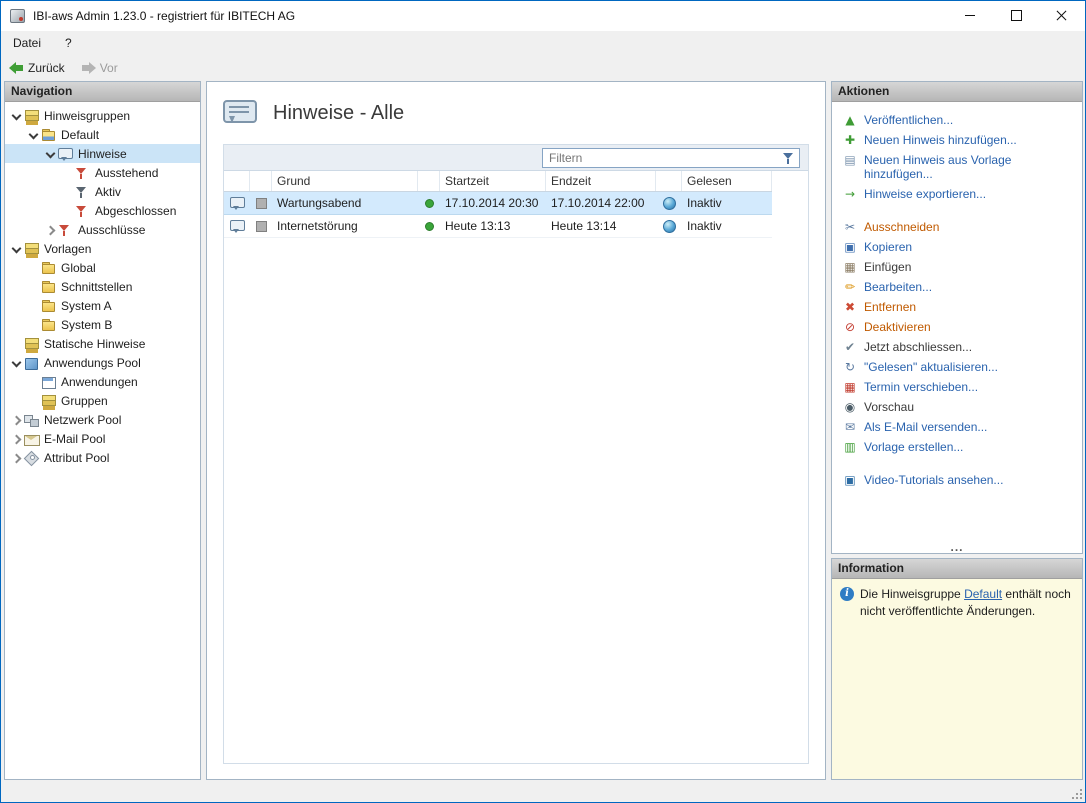 This screenshot has height=803, width=1086. I want to click on column-endzeit: Endzeit, so click(601, 181).